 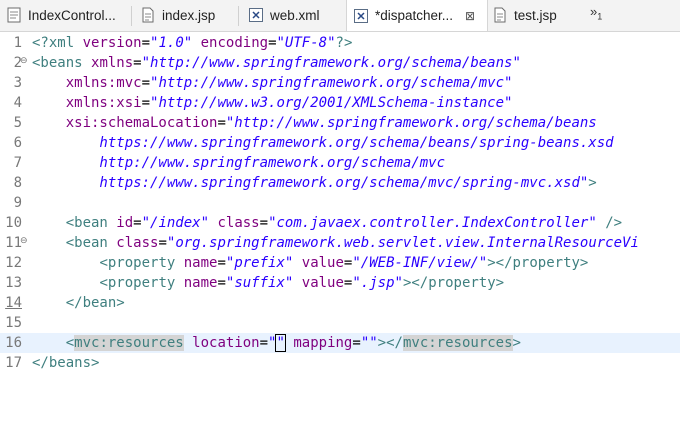 I want to click on xml-attribute-token: name, so click(x=200, y=263).